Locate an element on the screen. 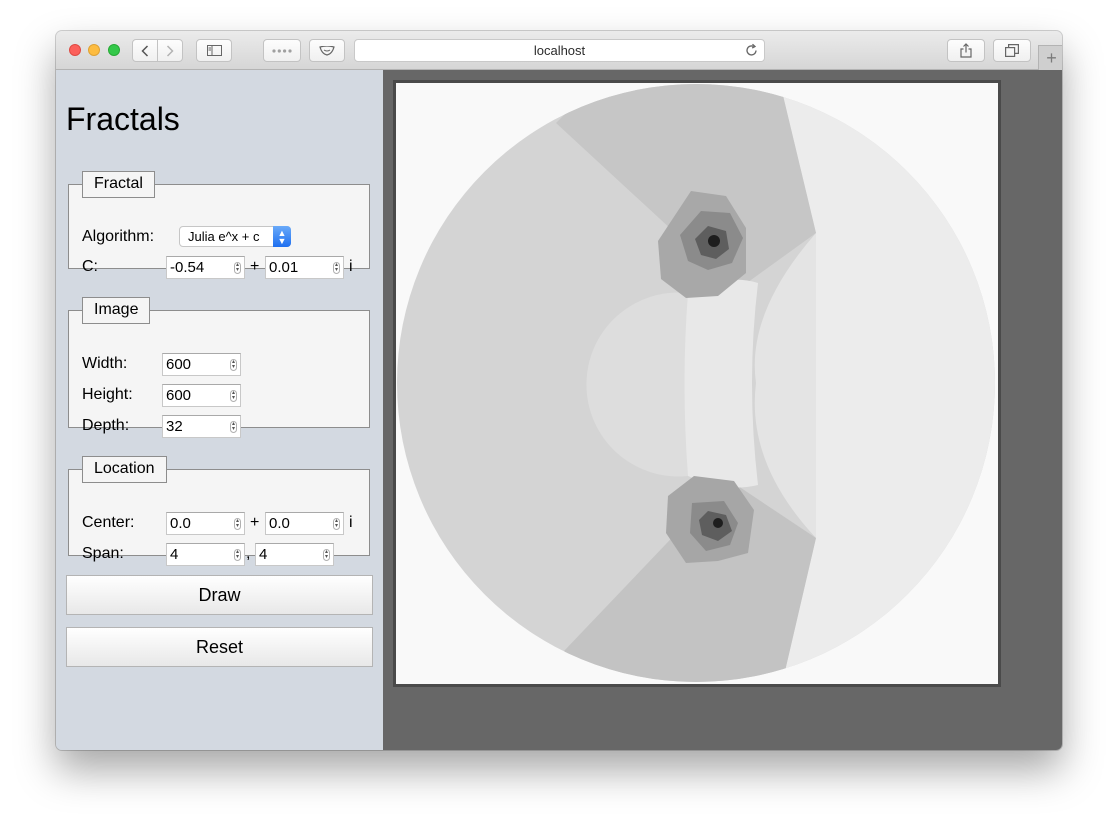 The image size is (1118, 830). algorithm-row: Algorithm: is located at coordinates (118, 237).